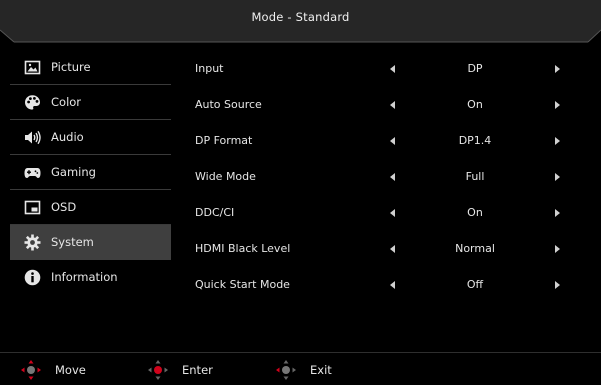 This screenshot has height=385, width=601. What do you see at coordinates (32, 102) in the screenshot?
I see `palette-icon` at bounding box center [32, 102].